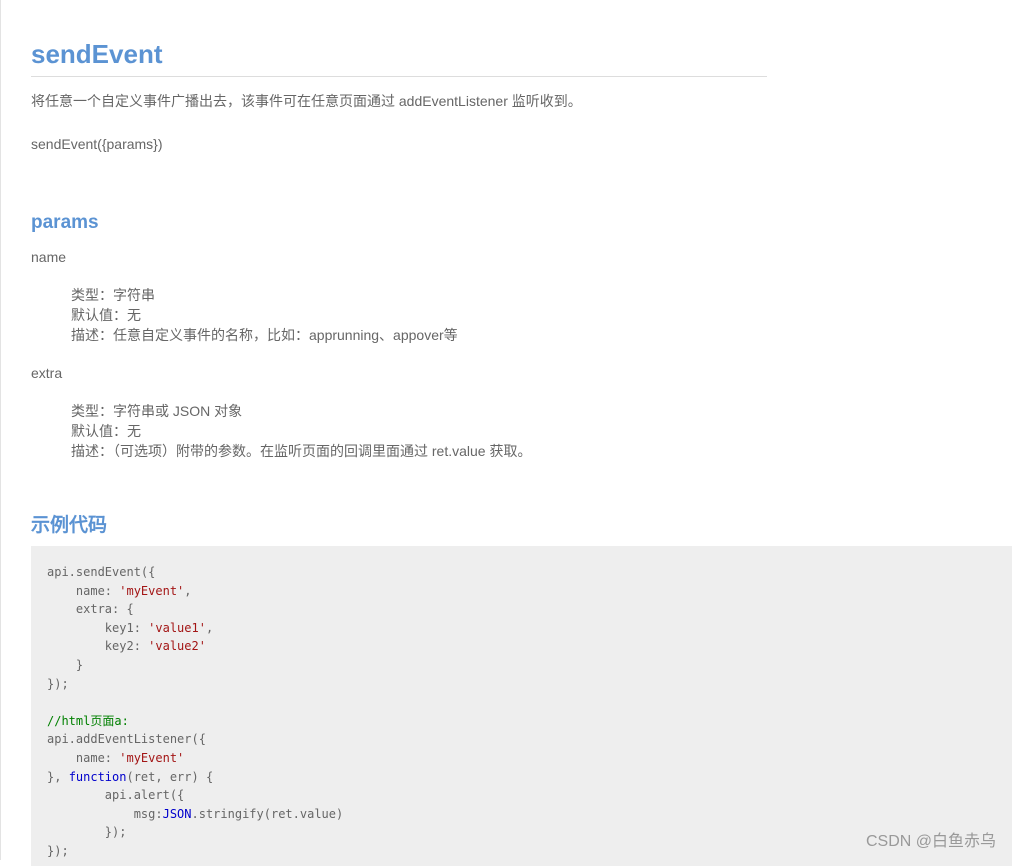 The height and width of the screenshot is (866, 1012). I want to click on code-line: (ret, err) {, so click(170, 776).